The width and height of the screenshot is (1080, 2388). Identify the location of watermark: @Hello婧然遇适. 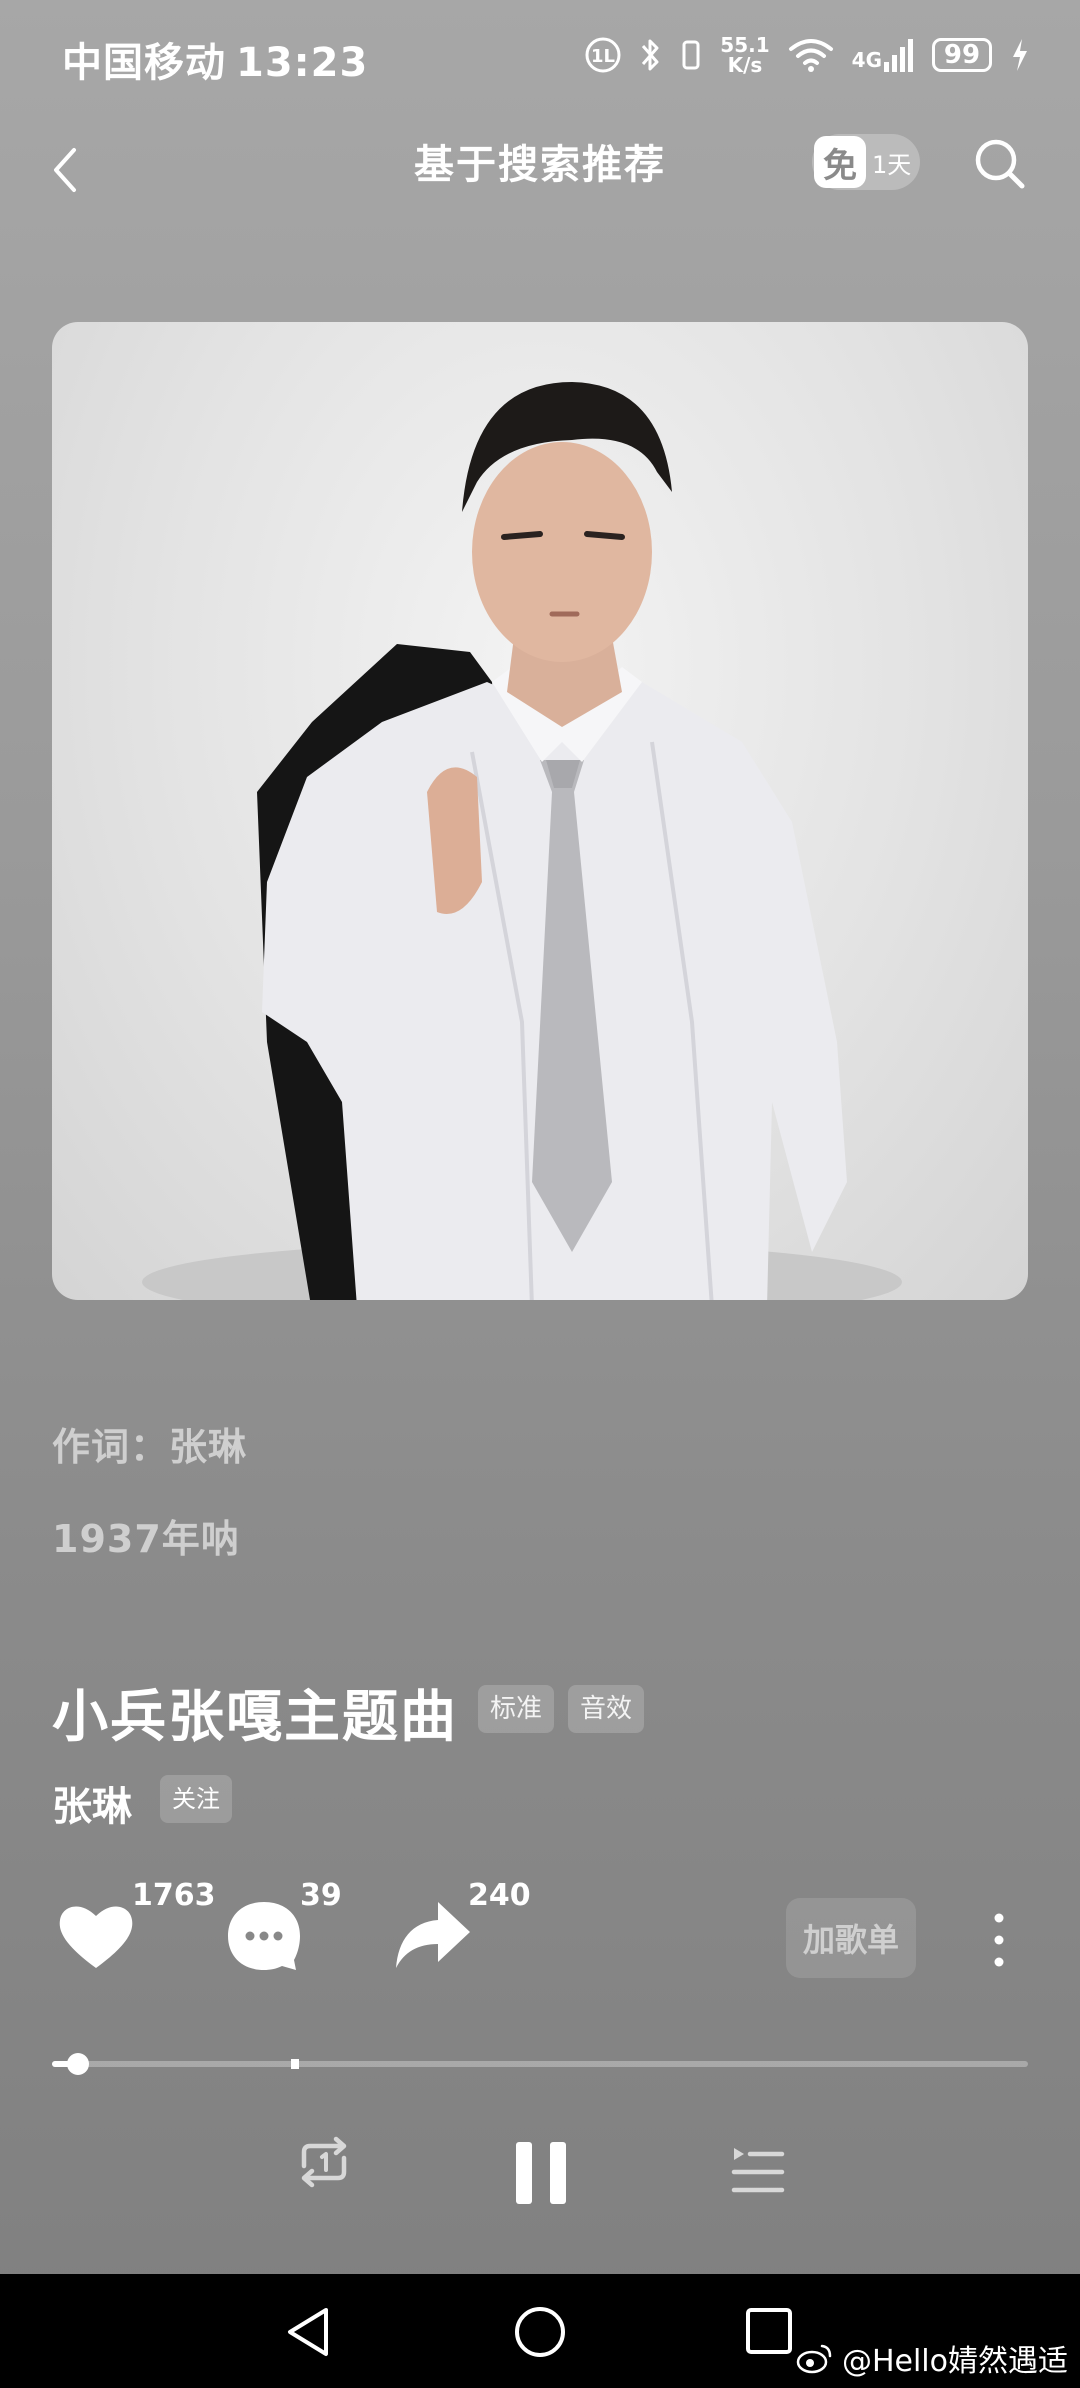
(932, 2358).